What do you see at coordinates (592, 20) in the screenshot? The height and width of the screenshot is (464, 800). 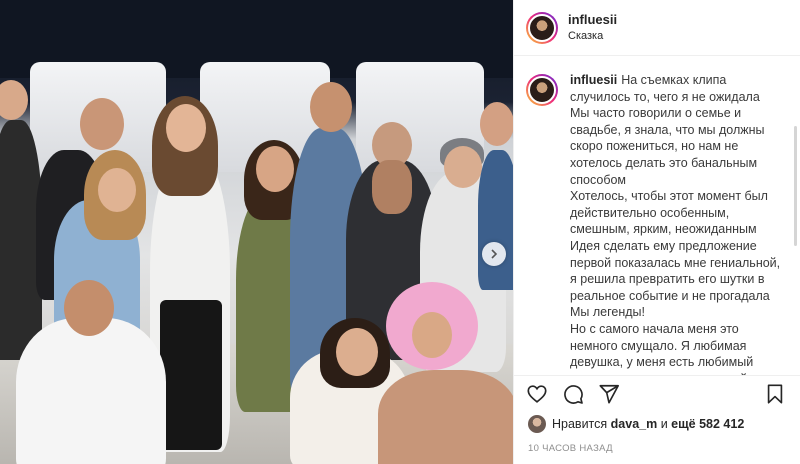 I see `author-username: influesii` at bounding box center [592, 20].